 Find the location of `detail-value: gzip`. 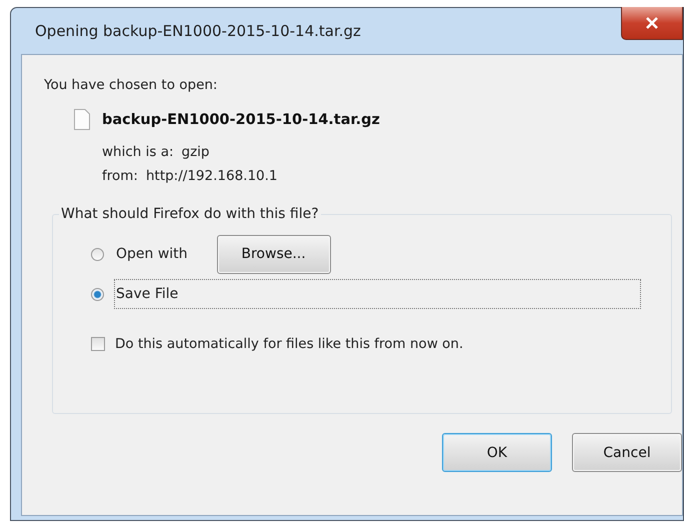

detail-value: gzip is located at coordinates (196, 152).